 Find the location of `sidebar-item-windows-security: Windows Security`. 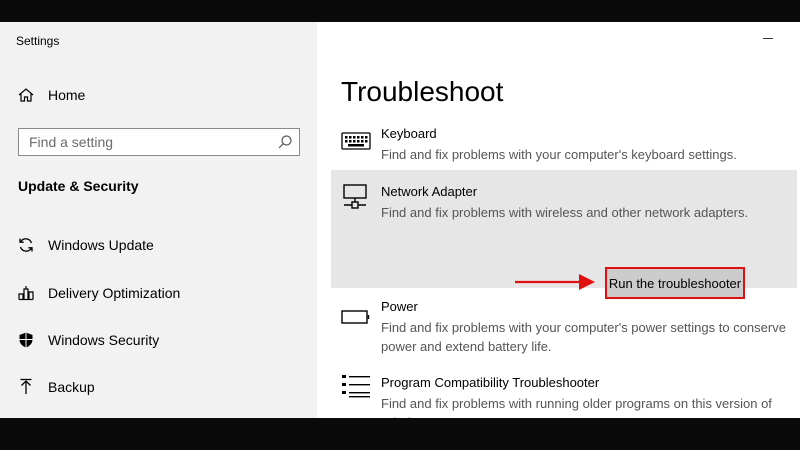

sidebar-item-windows-security: Windows Security is located at coordinates (87, 340).